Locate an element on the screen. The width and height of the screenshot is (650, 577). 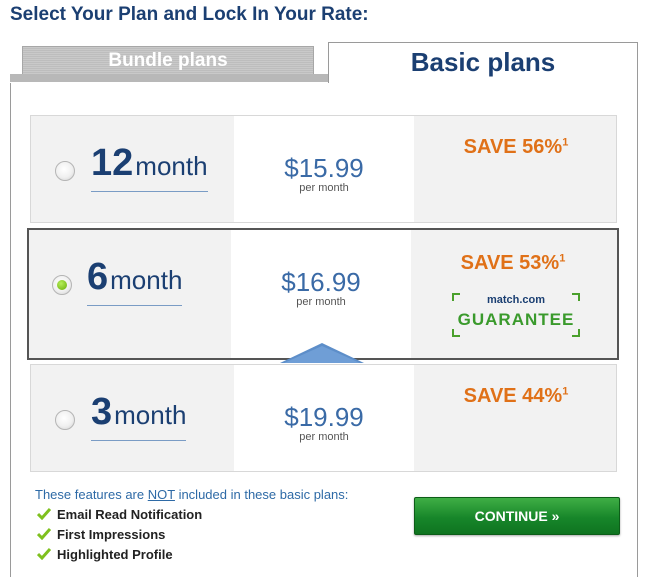
guarantee-badge: match.com GUARANTEE is located at coordinates (516, 315).